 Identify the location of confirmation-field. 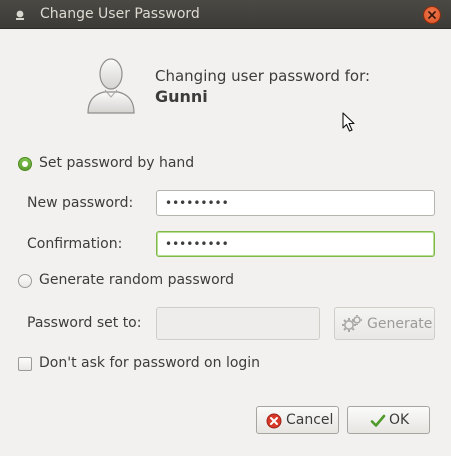
(295, 244).